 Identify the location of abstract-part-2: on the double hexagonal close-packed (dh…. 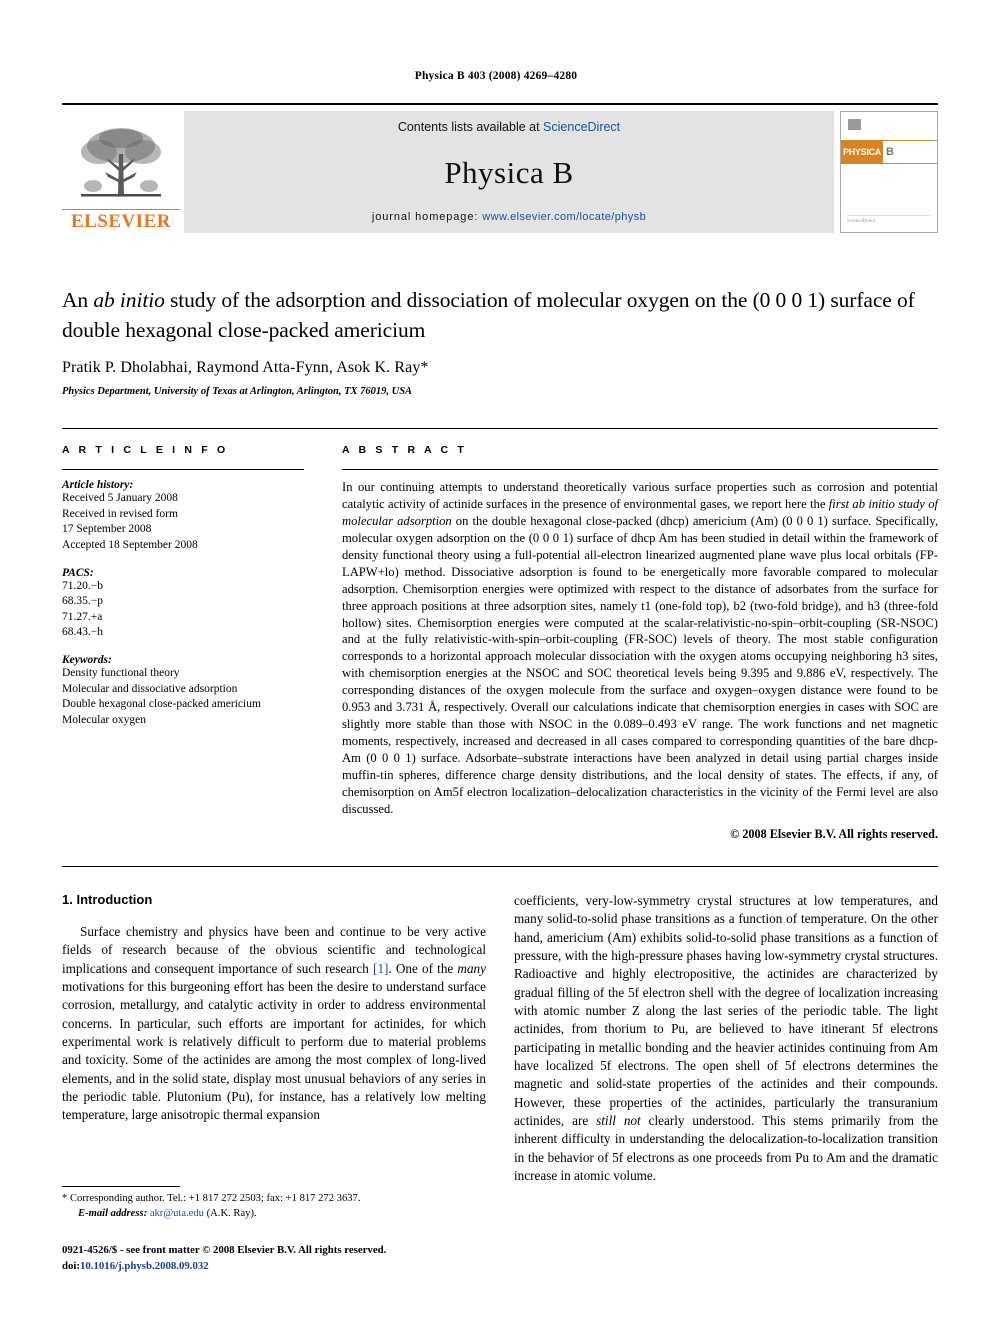
(640, 664).